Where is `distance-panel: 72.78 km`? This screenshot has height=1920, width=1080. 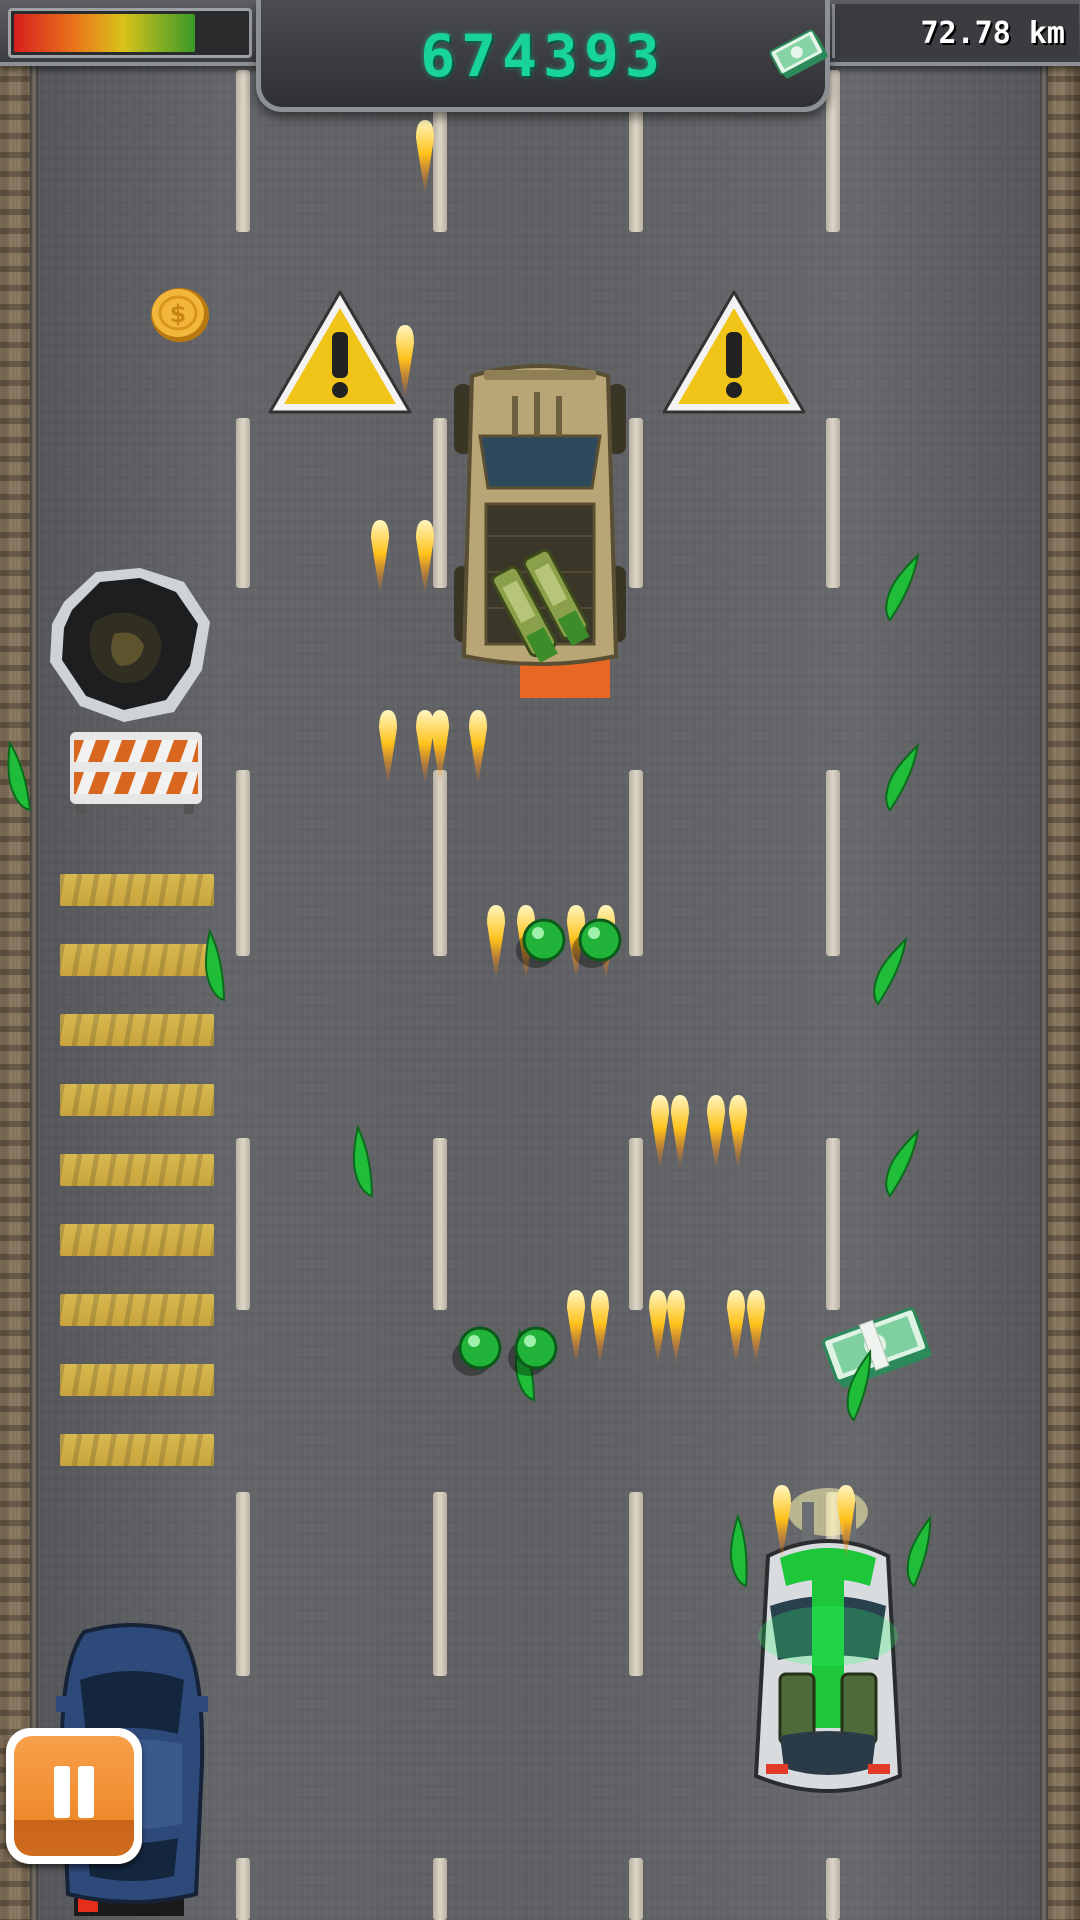 distance-panel: 72.78 km is located at coordinates (955, 31).